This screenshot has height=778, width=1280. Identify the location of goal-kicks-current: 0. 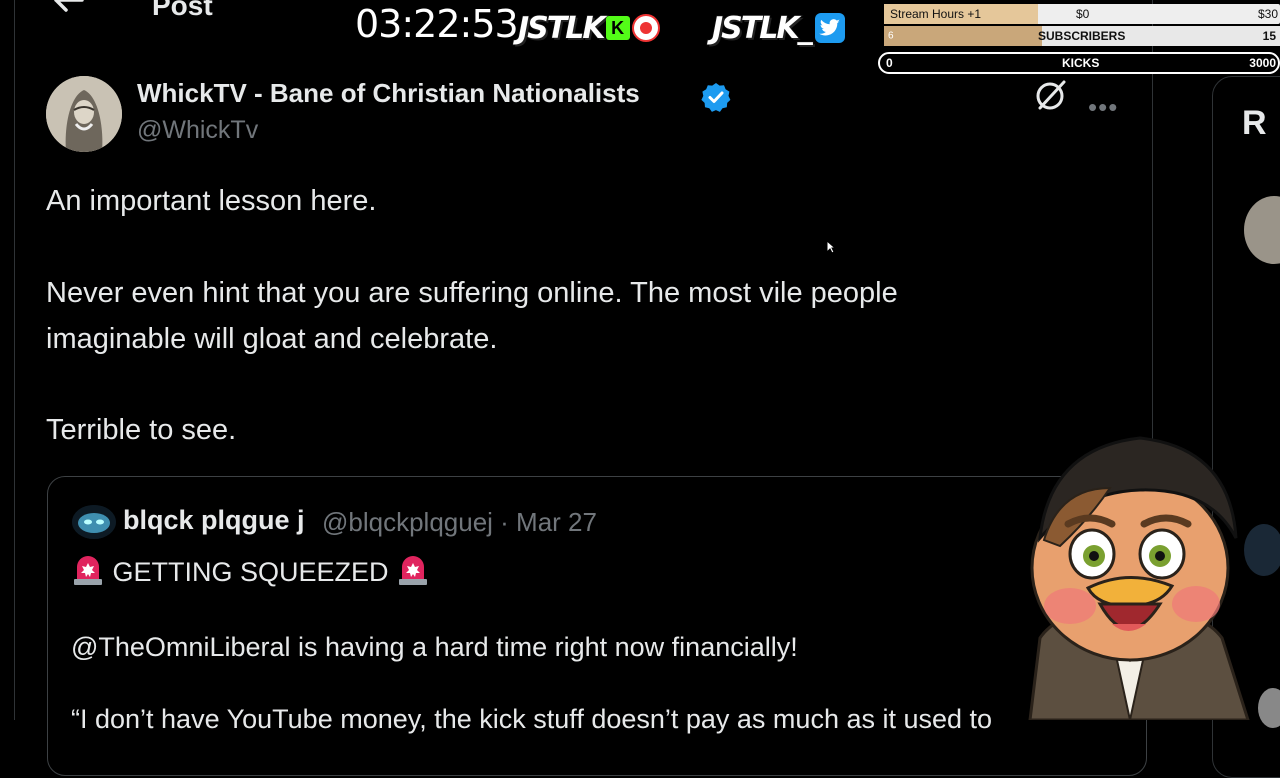
(889, 63).